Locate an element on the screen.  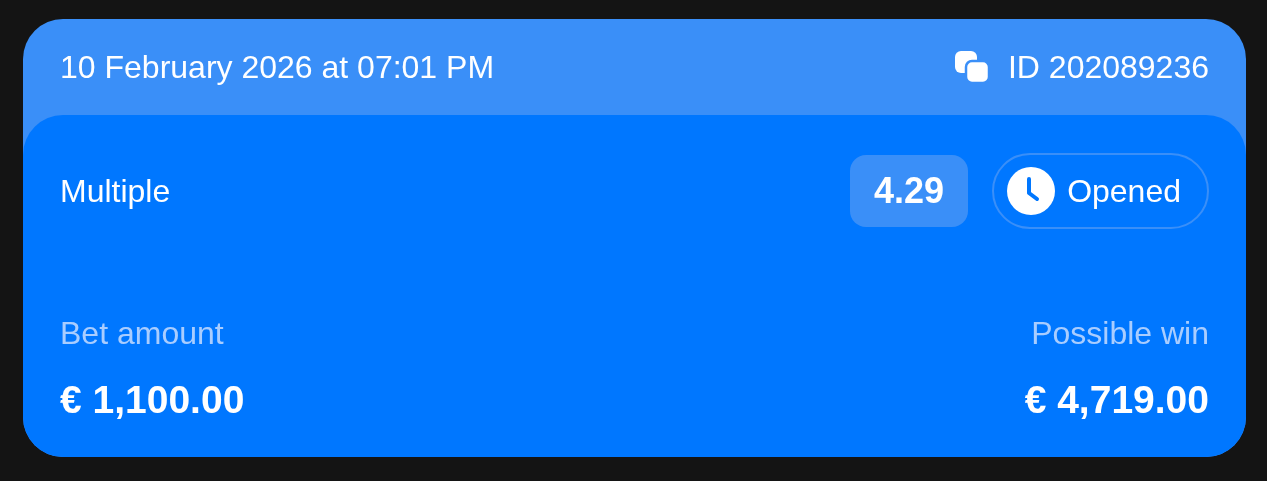
odds-badge: 4.29 is located at coordinates (909, 191).